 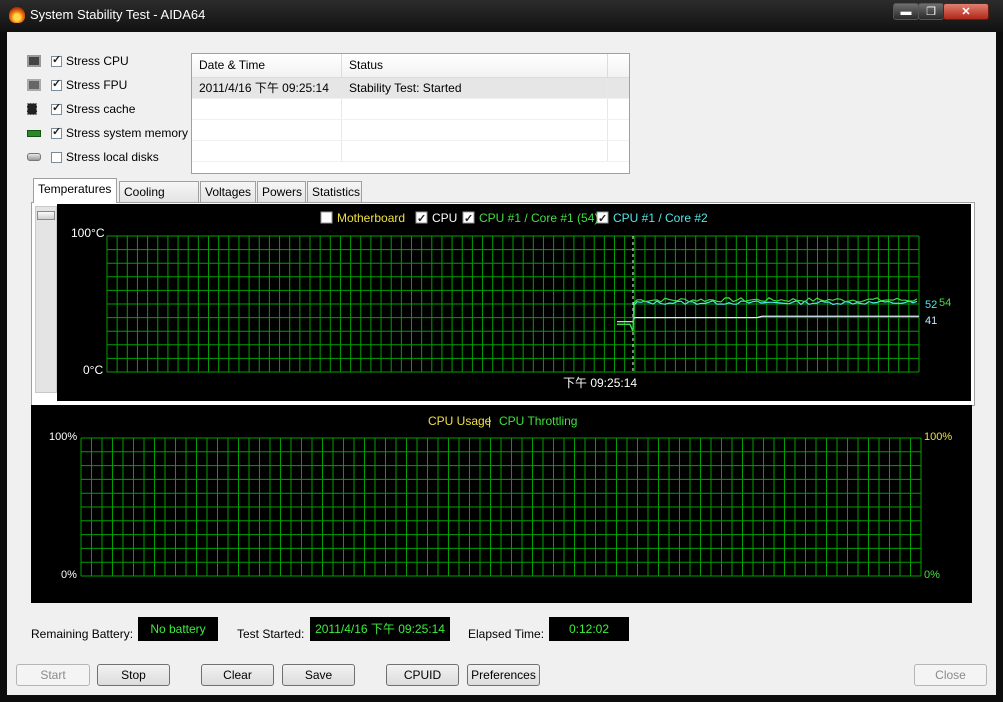 I want to click on window-title: System Stability Test - AIDA64, so click(x=118, y=14).